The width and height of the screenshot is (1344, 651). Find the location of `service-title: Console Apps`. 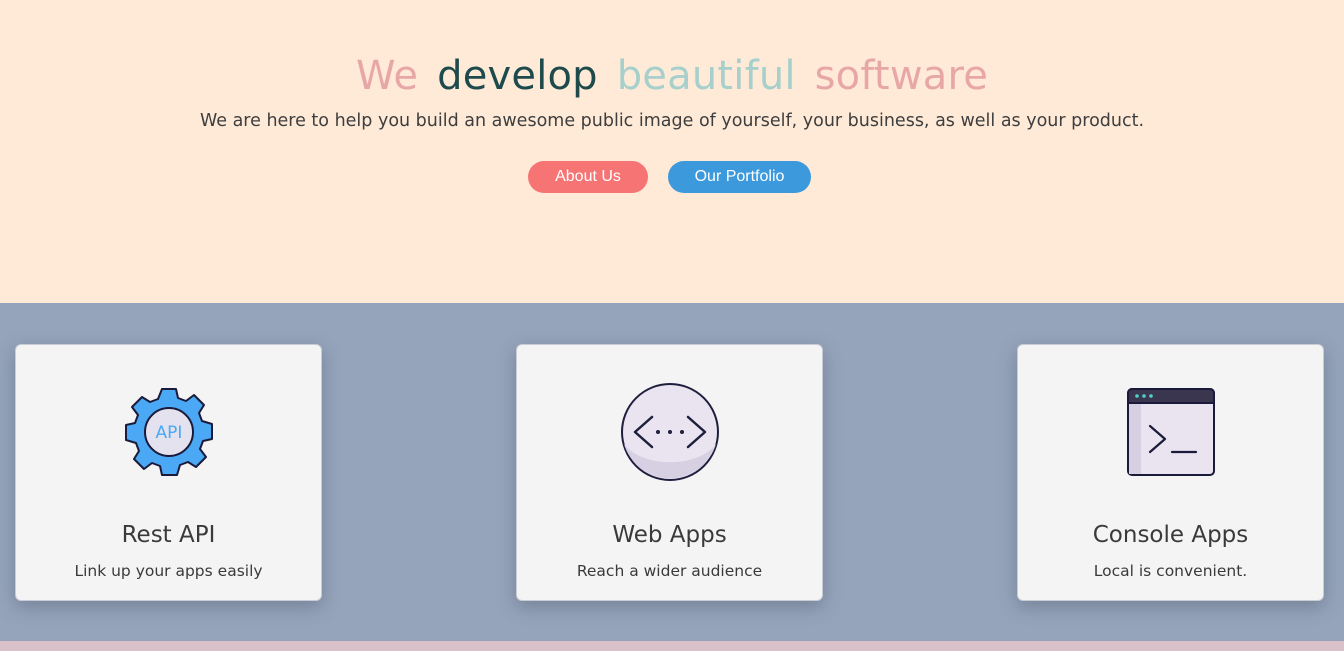

service-title: Console Apps is located at coordinates (1170, 535).